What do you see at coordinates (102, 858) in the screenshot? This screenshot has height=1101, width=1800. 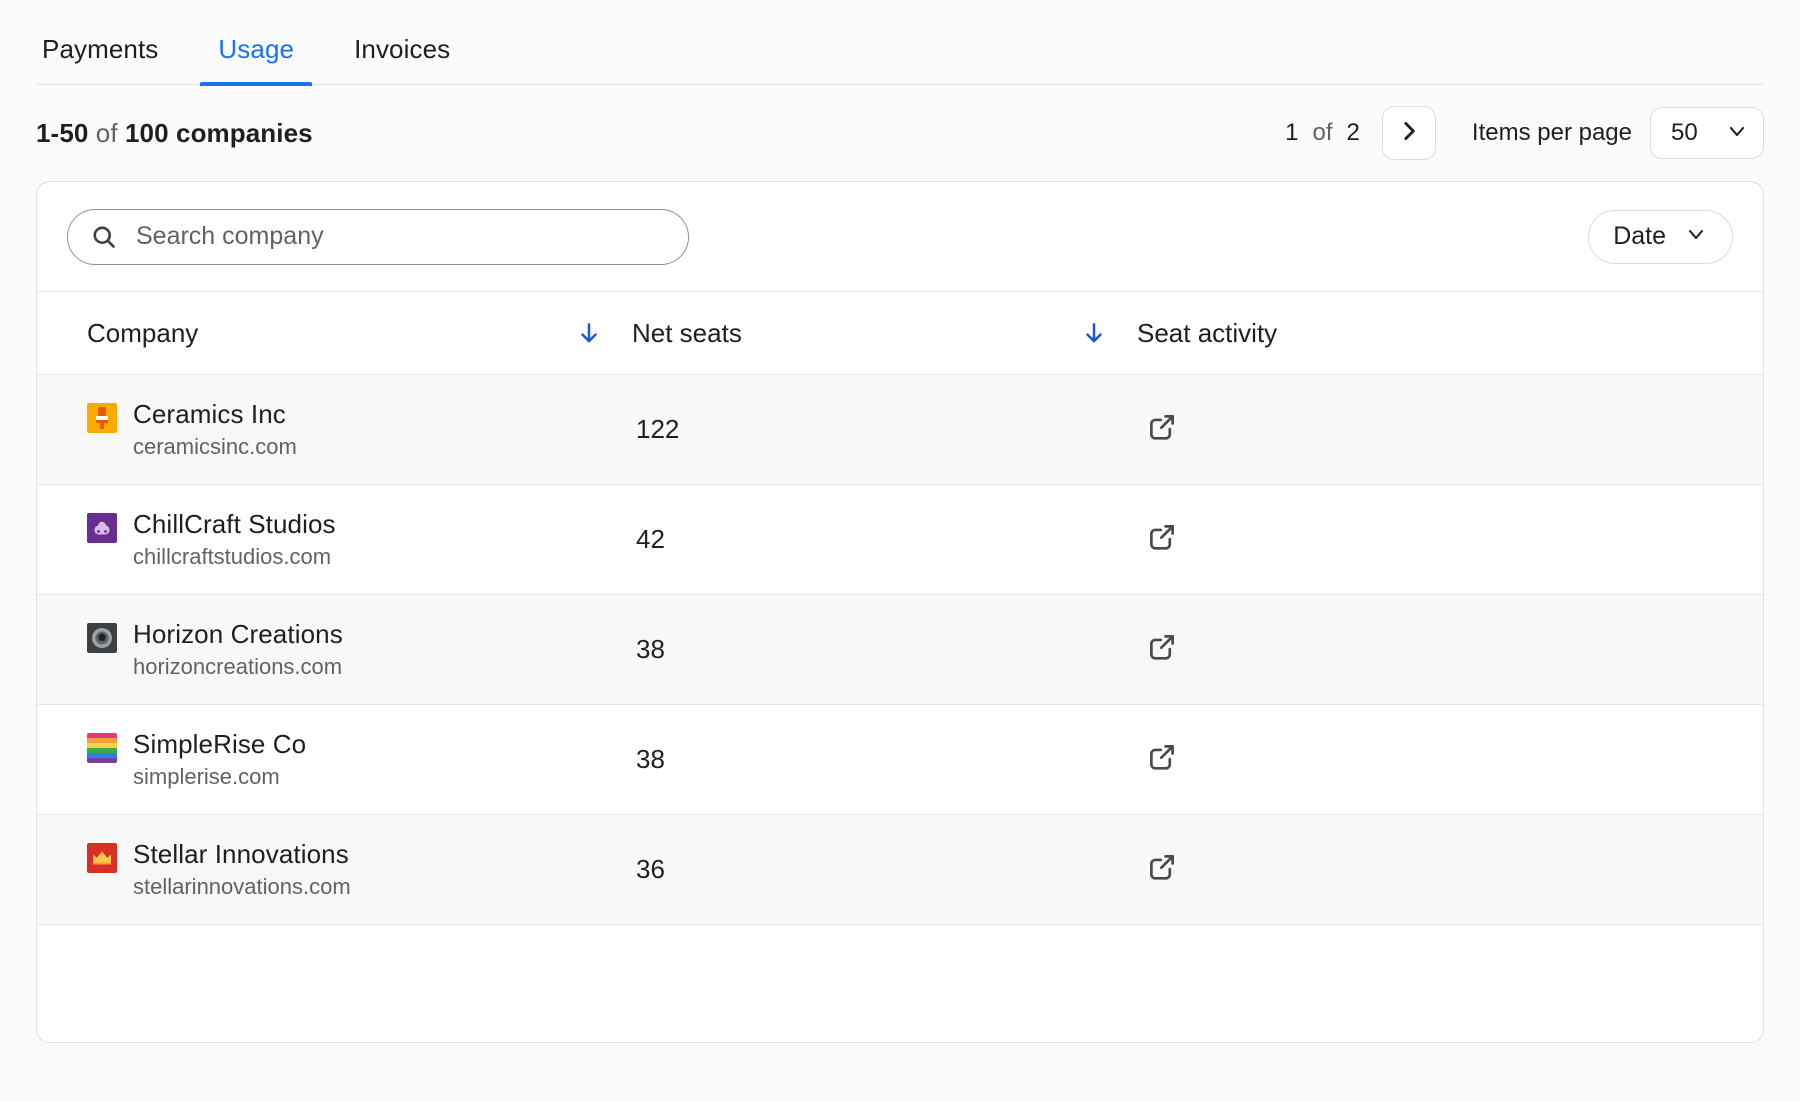 I see `crown-favicon` at bounding box center [102, 858].